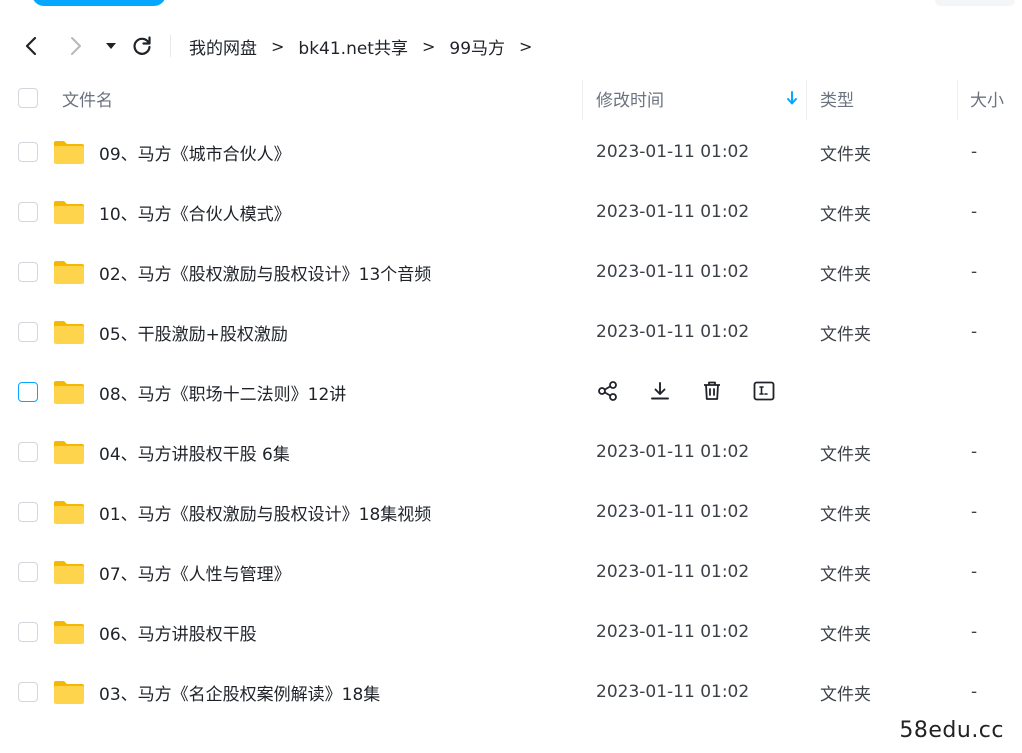  Describe the element at coordinates (31, 46) in the screenshot. I see `back-icon` at that location.